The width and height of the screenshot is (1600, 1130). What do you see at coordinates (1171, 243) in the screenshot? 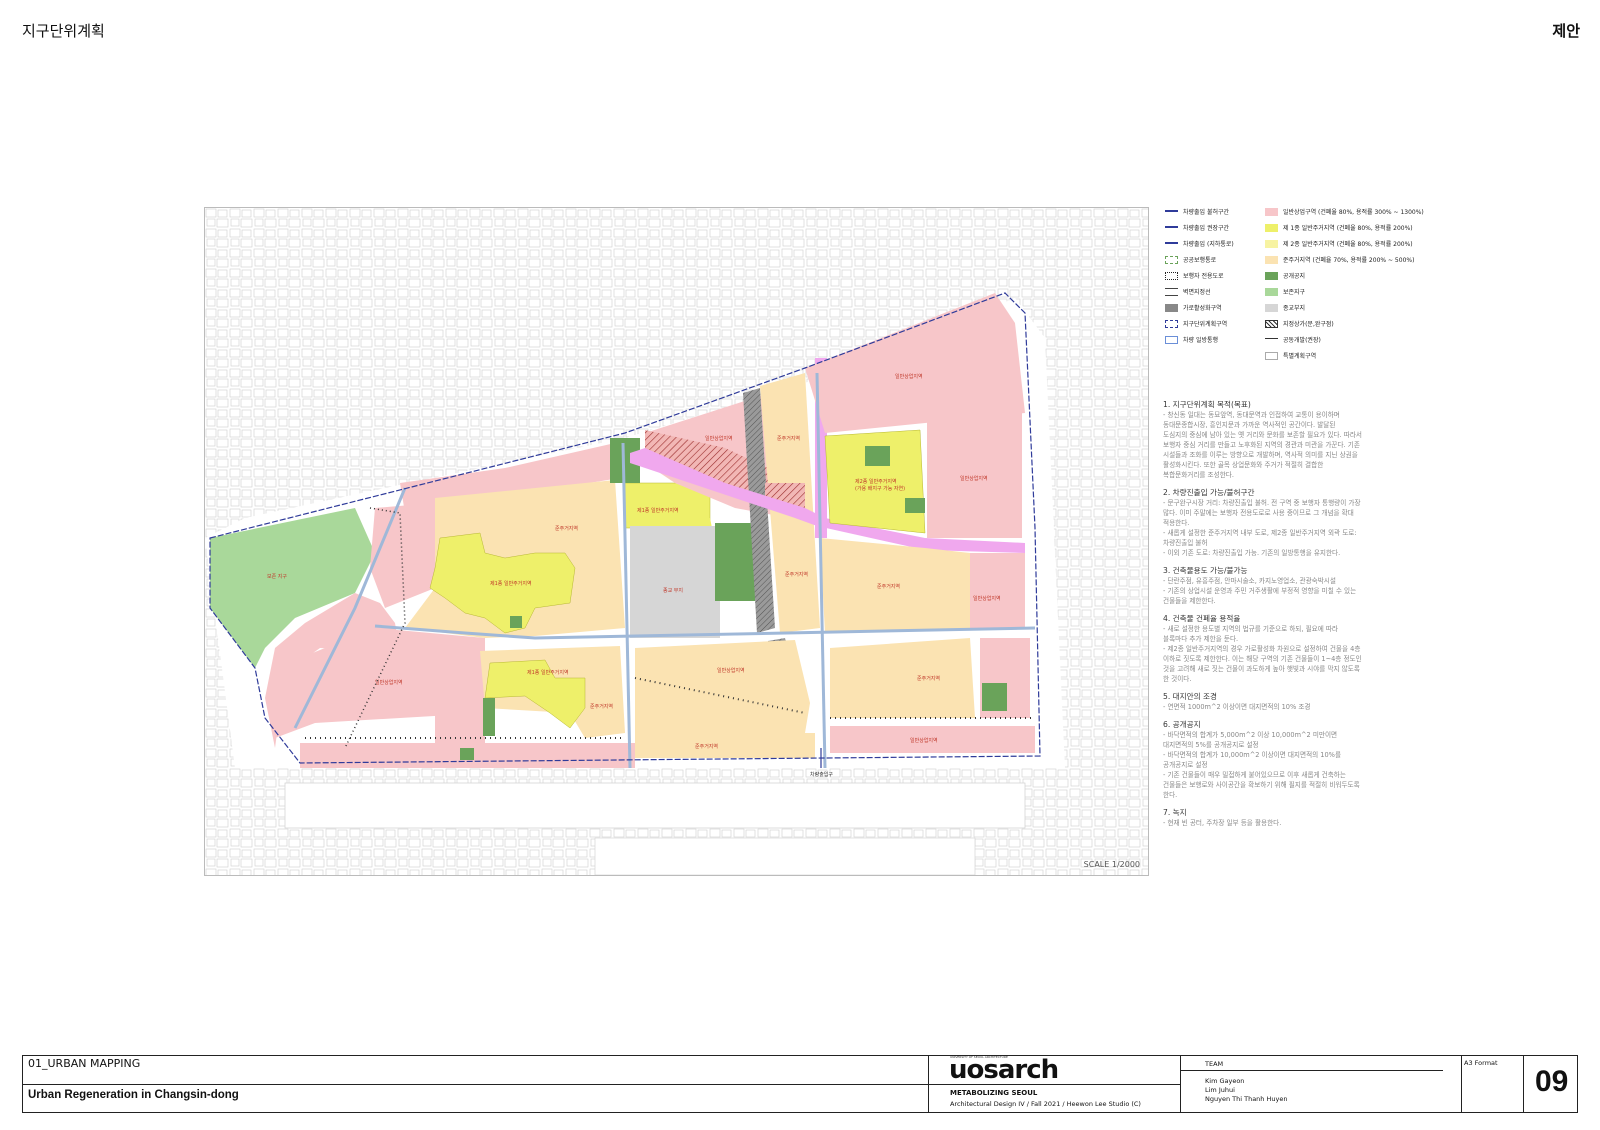
I see `road-underground-icon` at bounding box center [1171, 243].